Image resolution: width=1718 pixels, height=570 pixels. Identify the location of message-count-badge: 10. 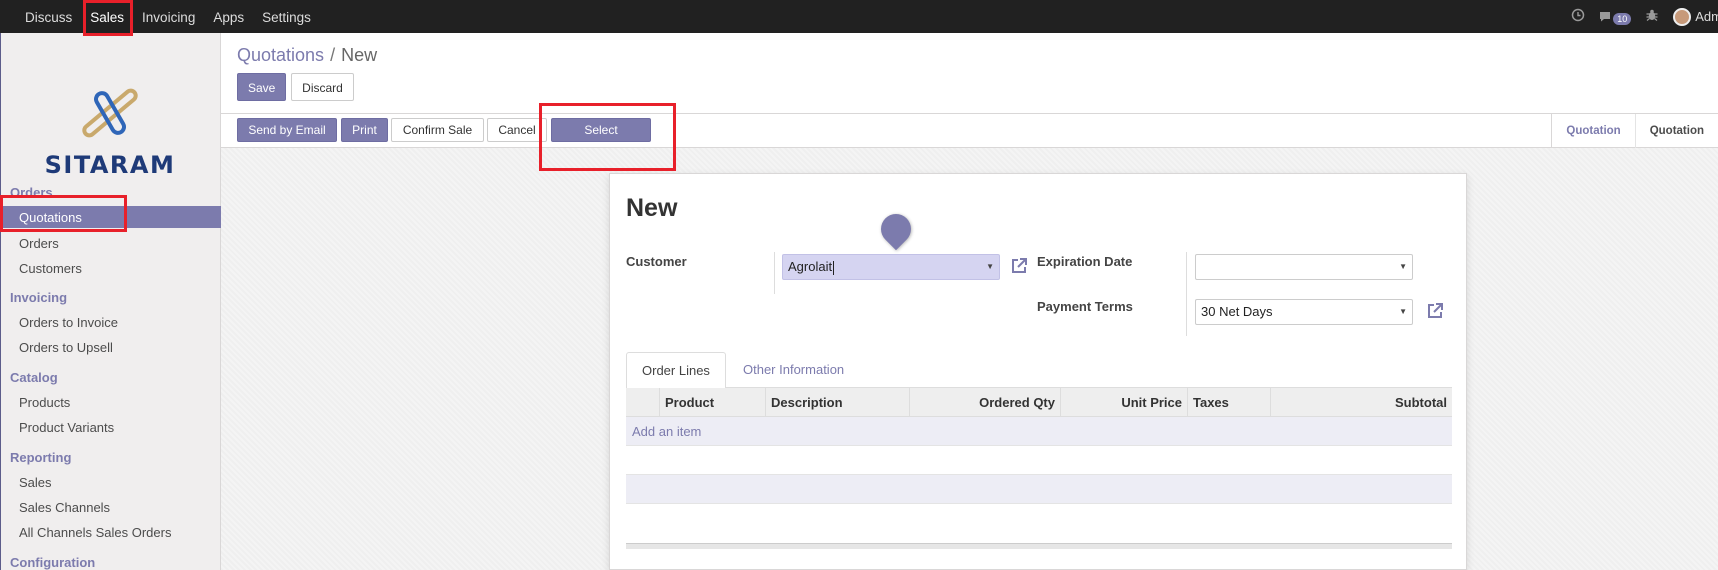
(1622, 18).